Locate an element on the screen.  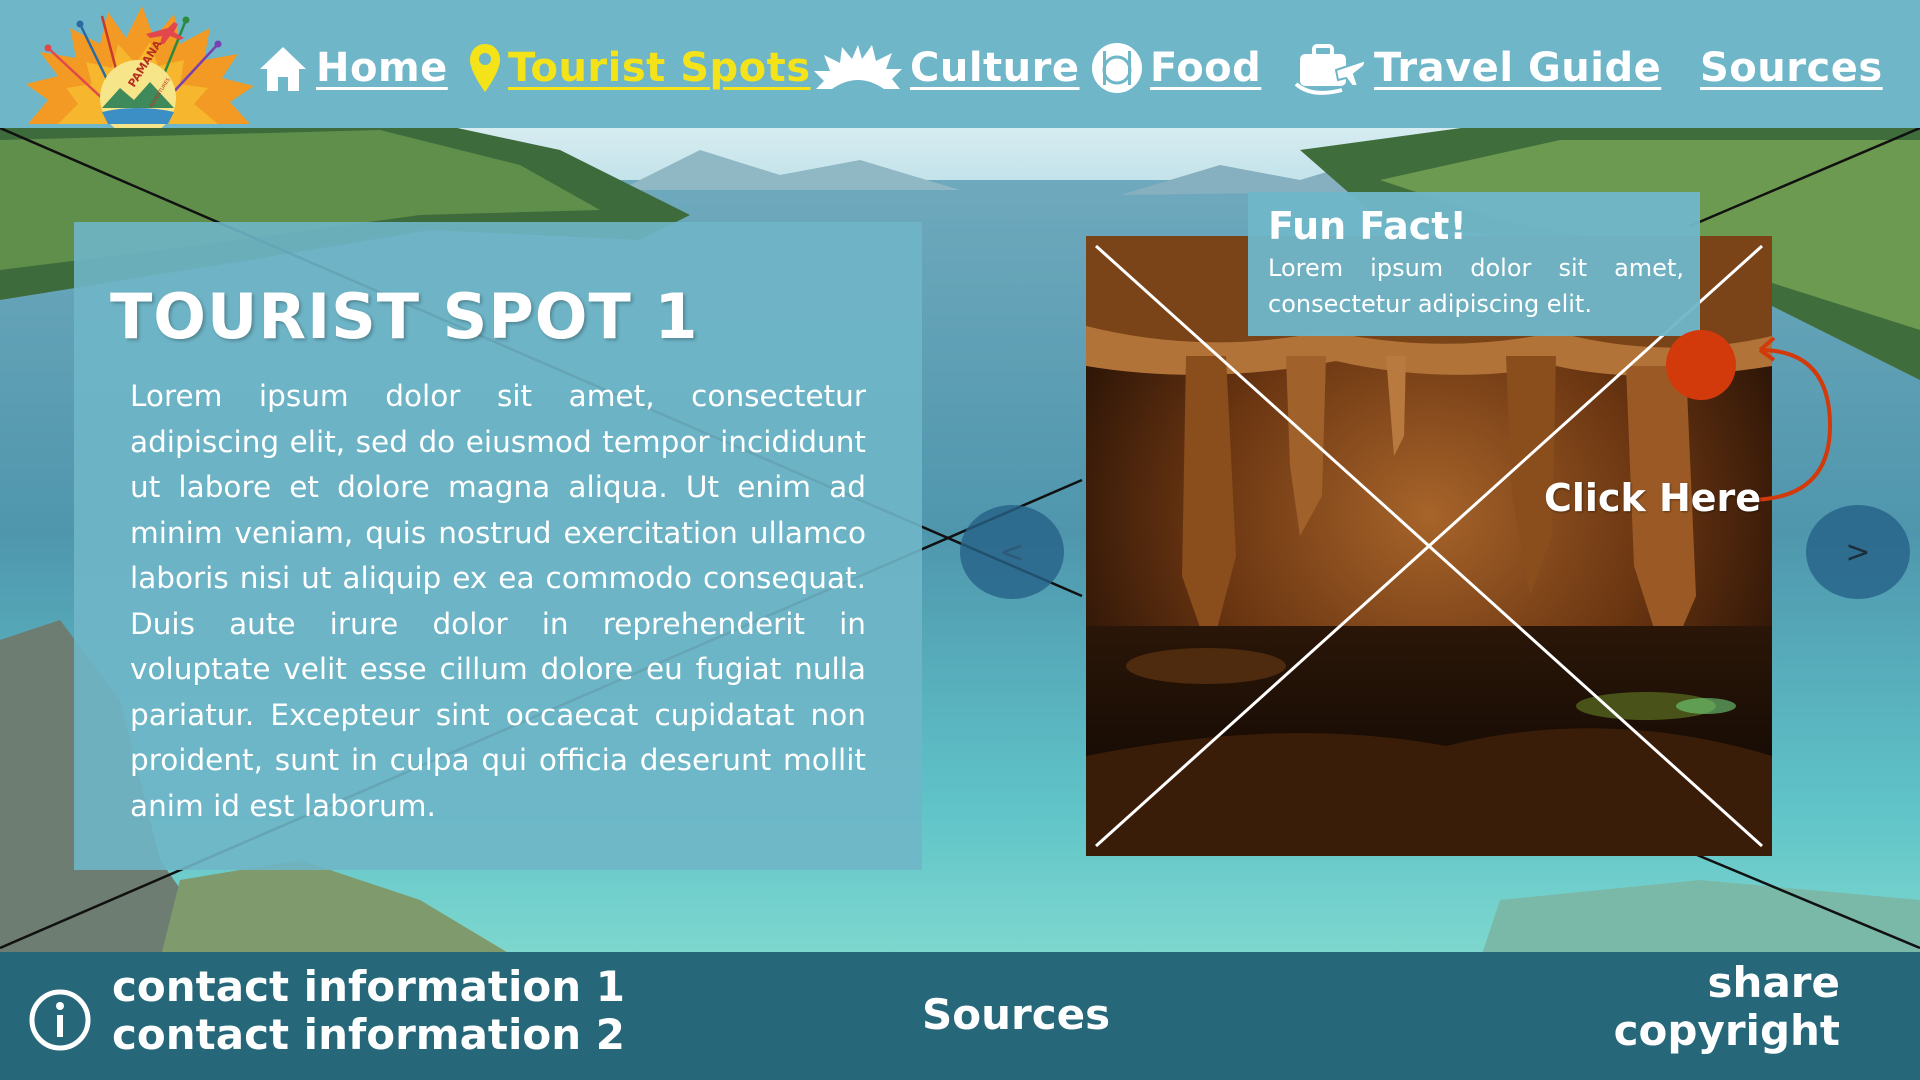
fun-fact-hotspot is located at coordinates (1701, 365).